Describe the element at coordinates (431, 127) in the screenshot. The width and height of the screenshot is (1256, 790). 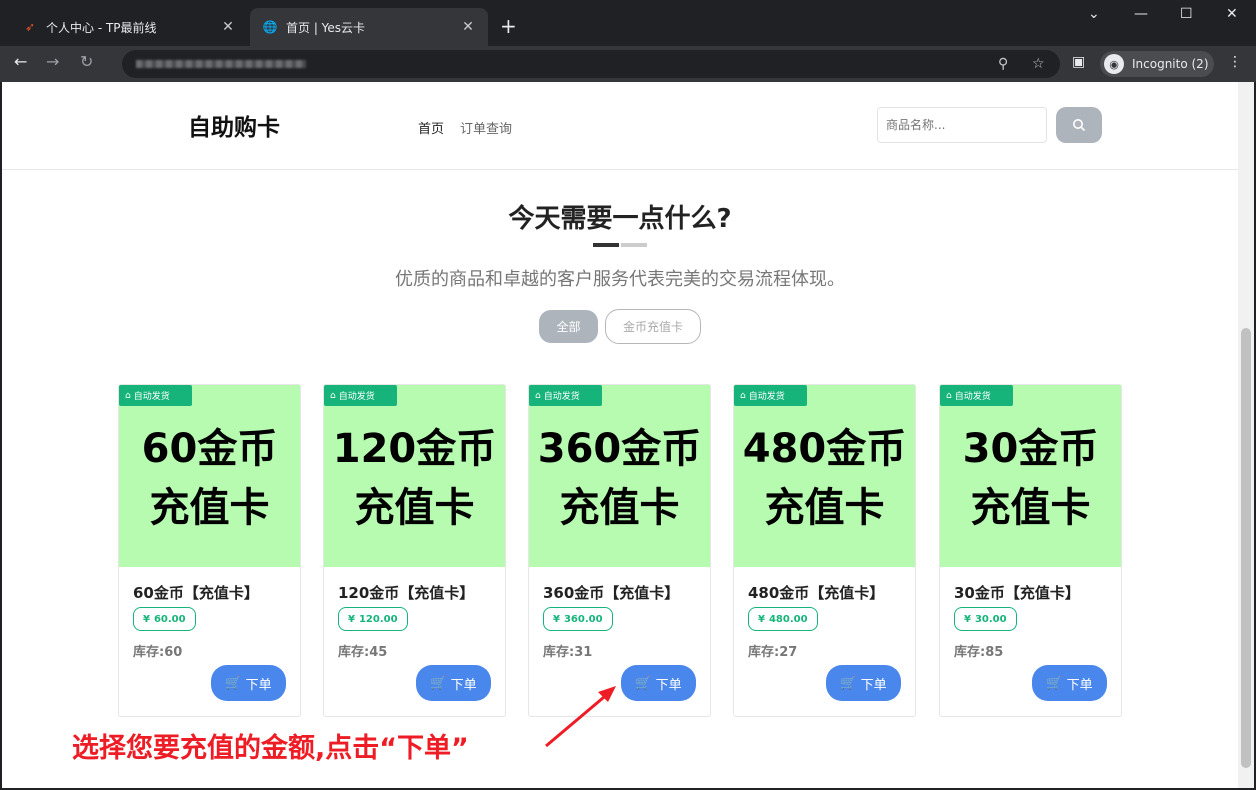
I see `nav-home: 首页` at that location.